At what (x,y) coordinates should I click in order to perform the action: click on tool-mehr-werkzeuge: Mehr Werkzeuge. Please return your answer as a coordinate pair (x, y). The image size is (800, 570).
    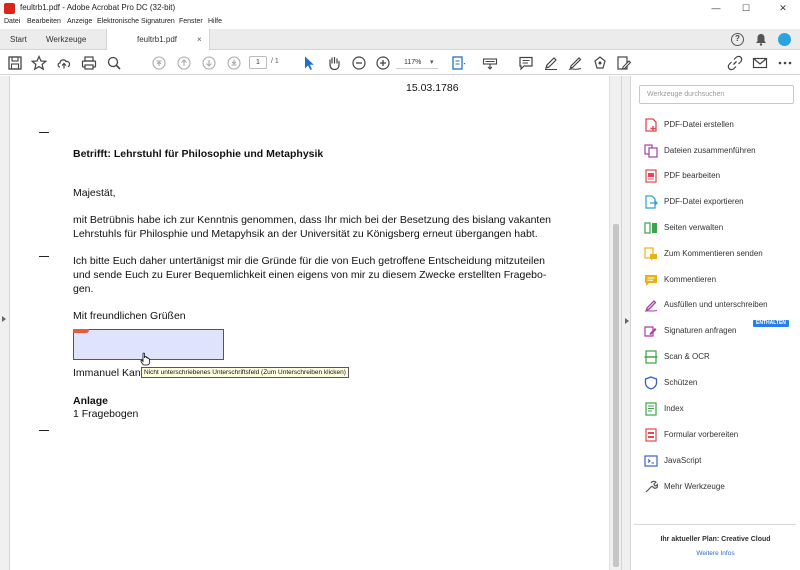
    Looking at the image, I should click on (719, 488).